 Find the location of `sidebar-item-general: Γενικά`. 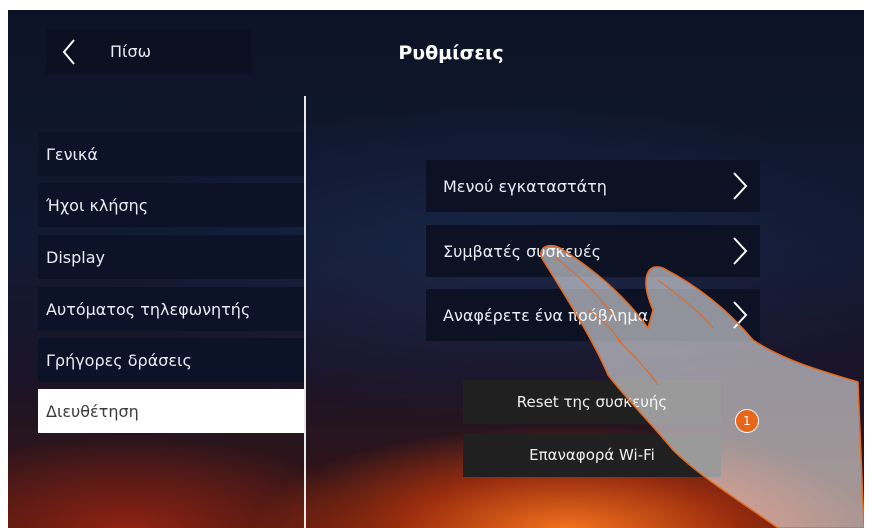

sidebar-item-general: Γενικά is located at coordinates (171, 154).